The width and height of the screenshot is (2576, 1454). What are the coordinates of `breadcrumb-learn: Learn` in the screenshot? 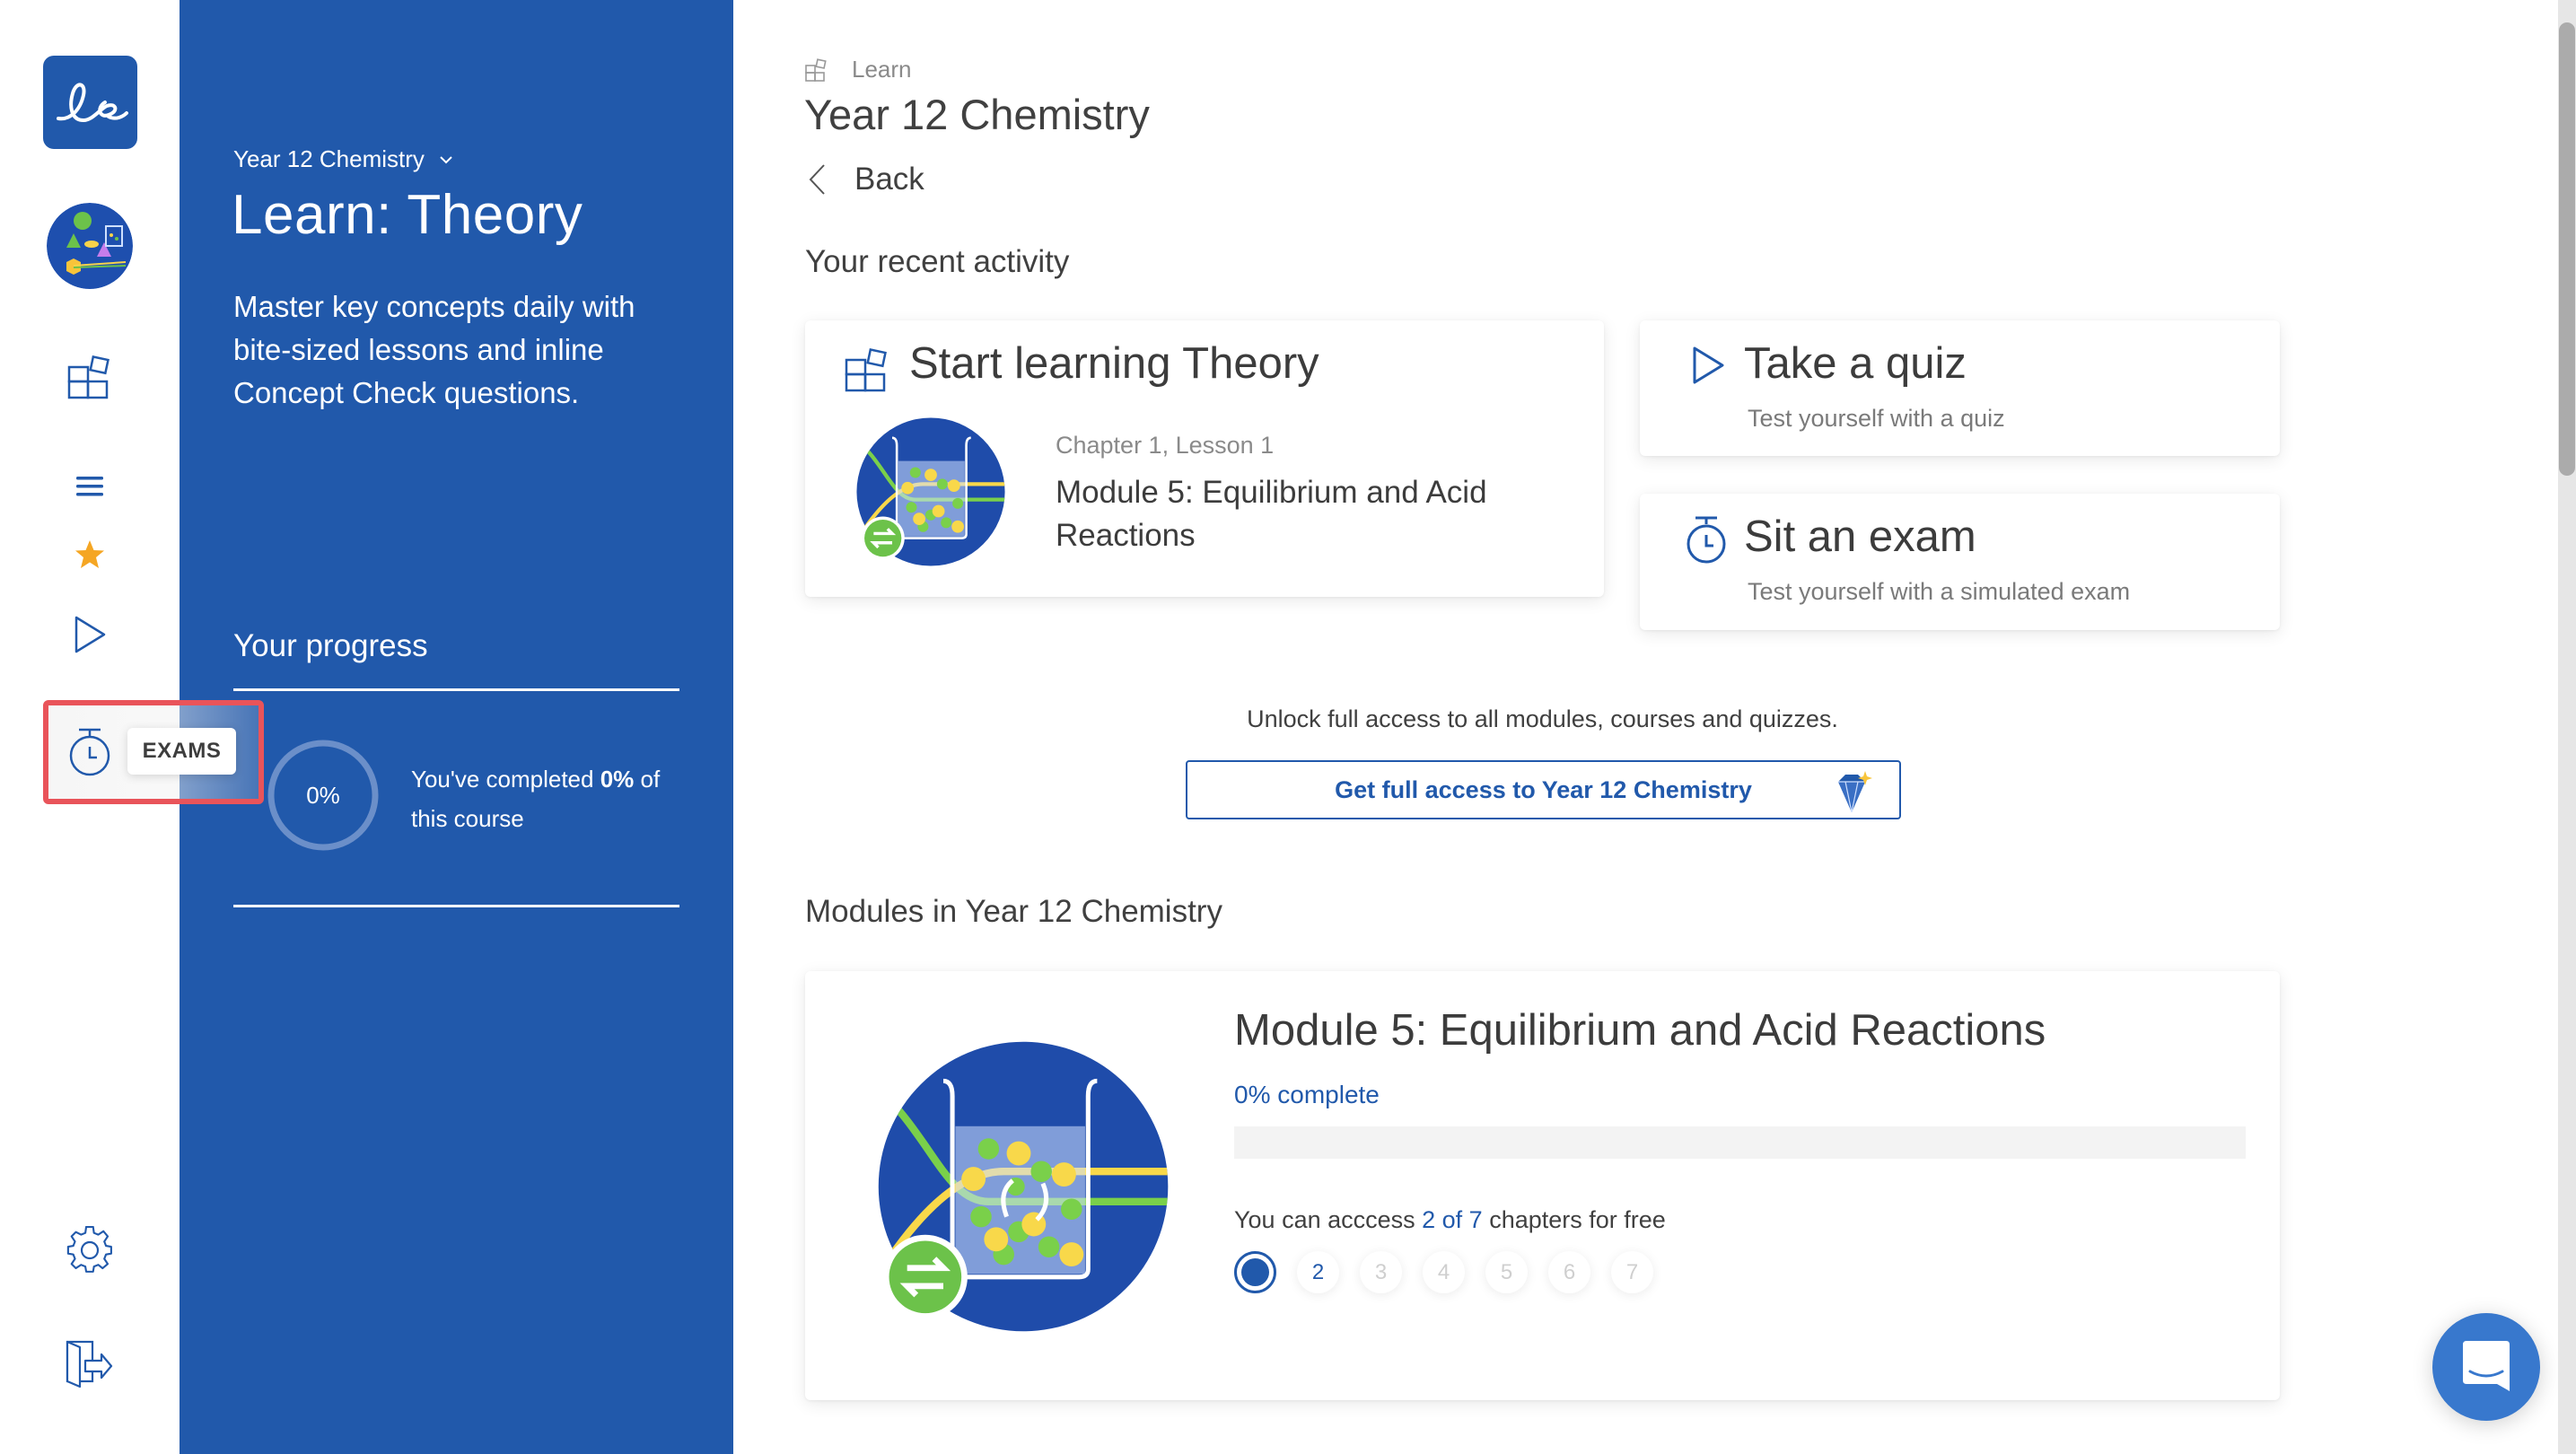 It's located at (882, 69).